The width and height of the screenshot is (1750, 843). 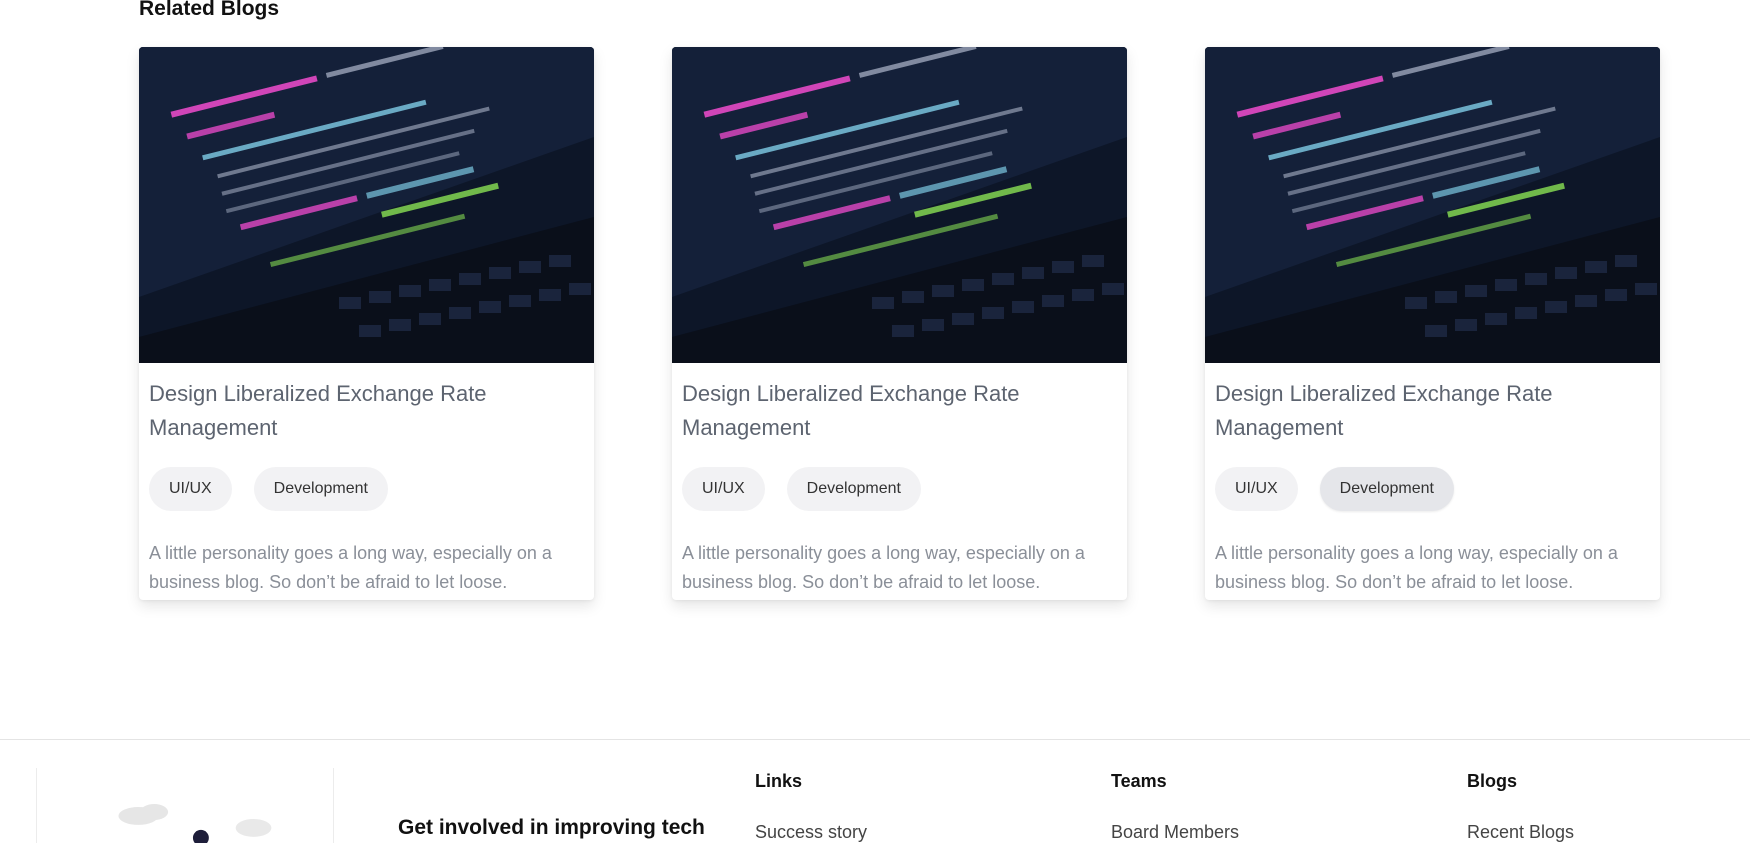 What do you see at coordinates (185, 805) in the screenshot?
I see `footer-illustration` at bounding box center [185, 805].